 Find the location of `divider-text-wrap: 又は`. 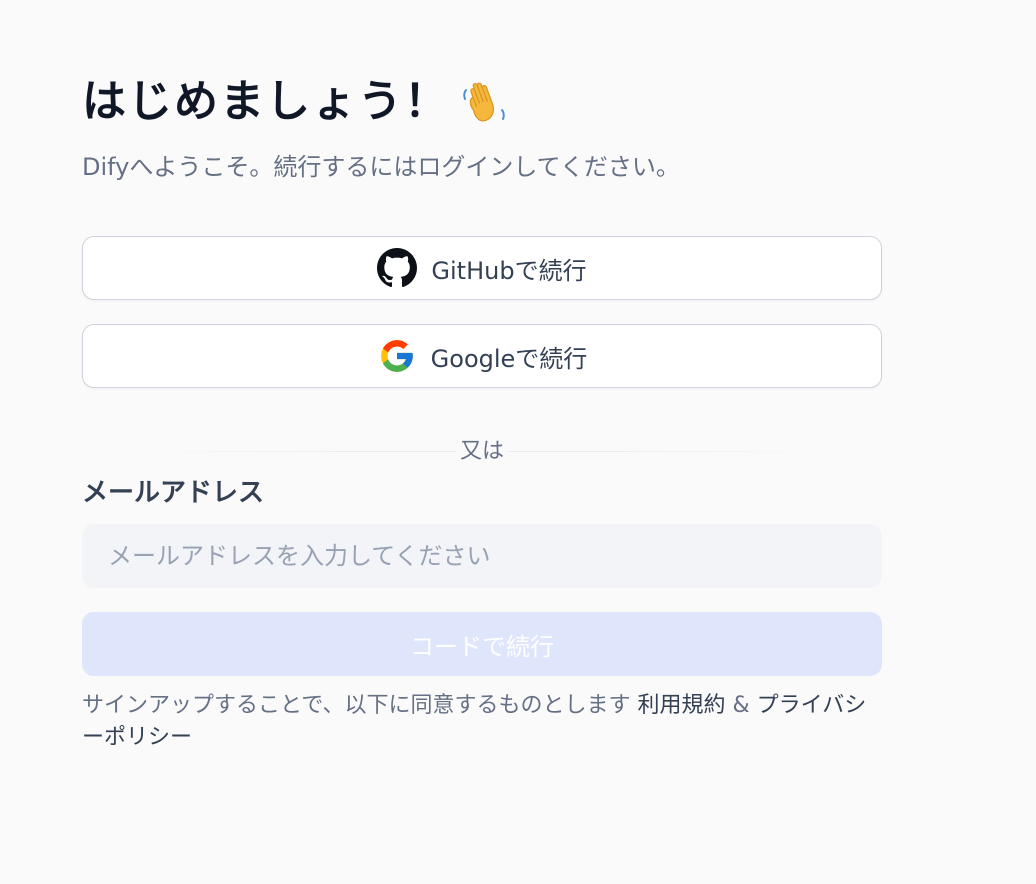

divider-text-wrap: 又は is located at coordinates (482, 452).